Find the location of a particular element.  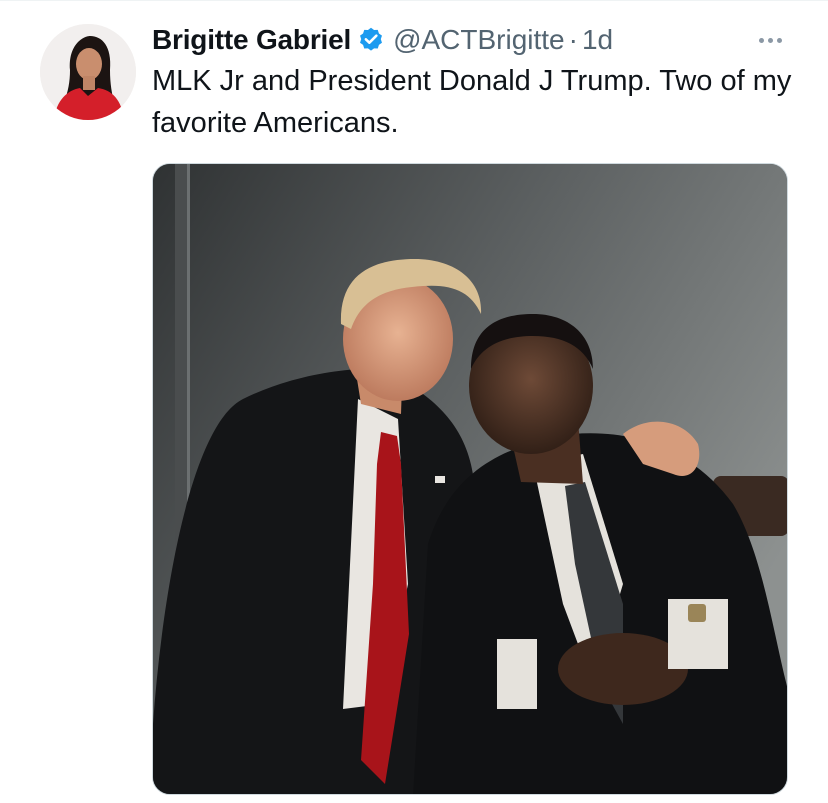

display-name: Brigitte Gabriel is located at coordinates (251, 40).